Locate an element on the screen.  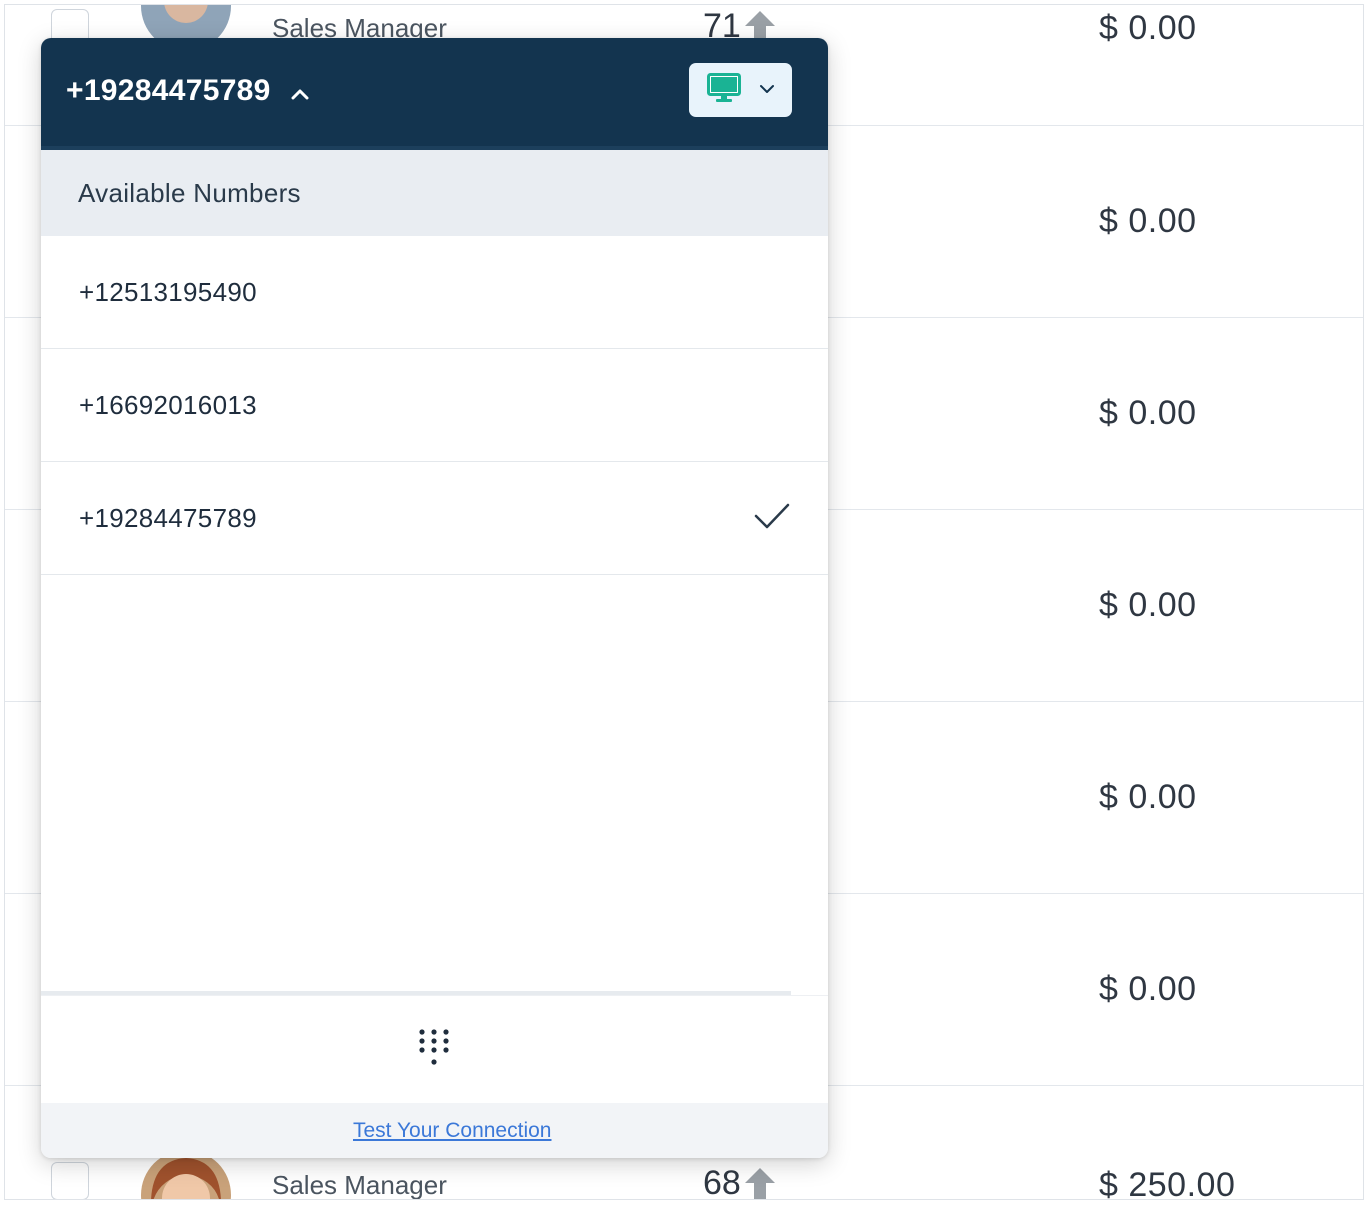
number-label: +12513195490 is located at coordinates (168, 292).